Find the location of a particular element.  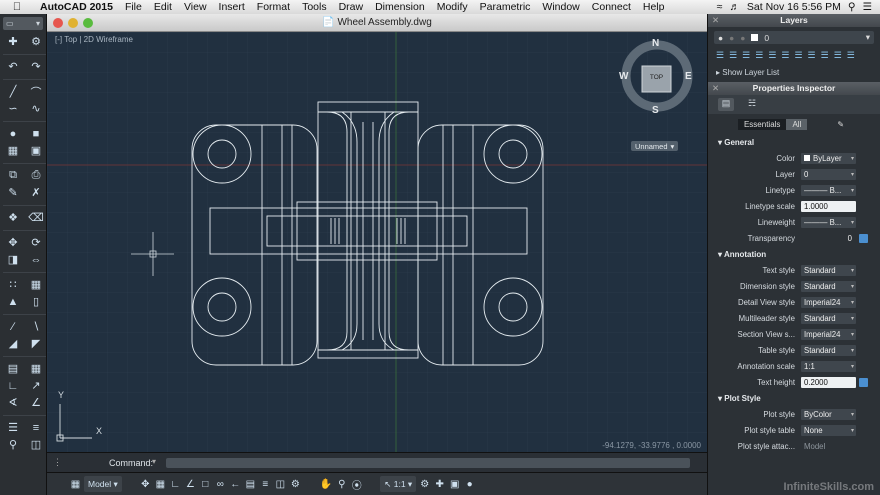

section-annotation: ▾ Annotation is located at coordinates (794, 254).